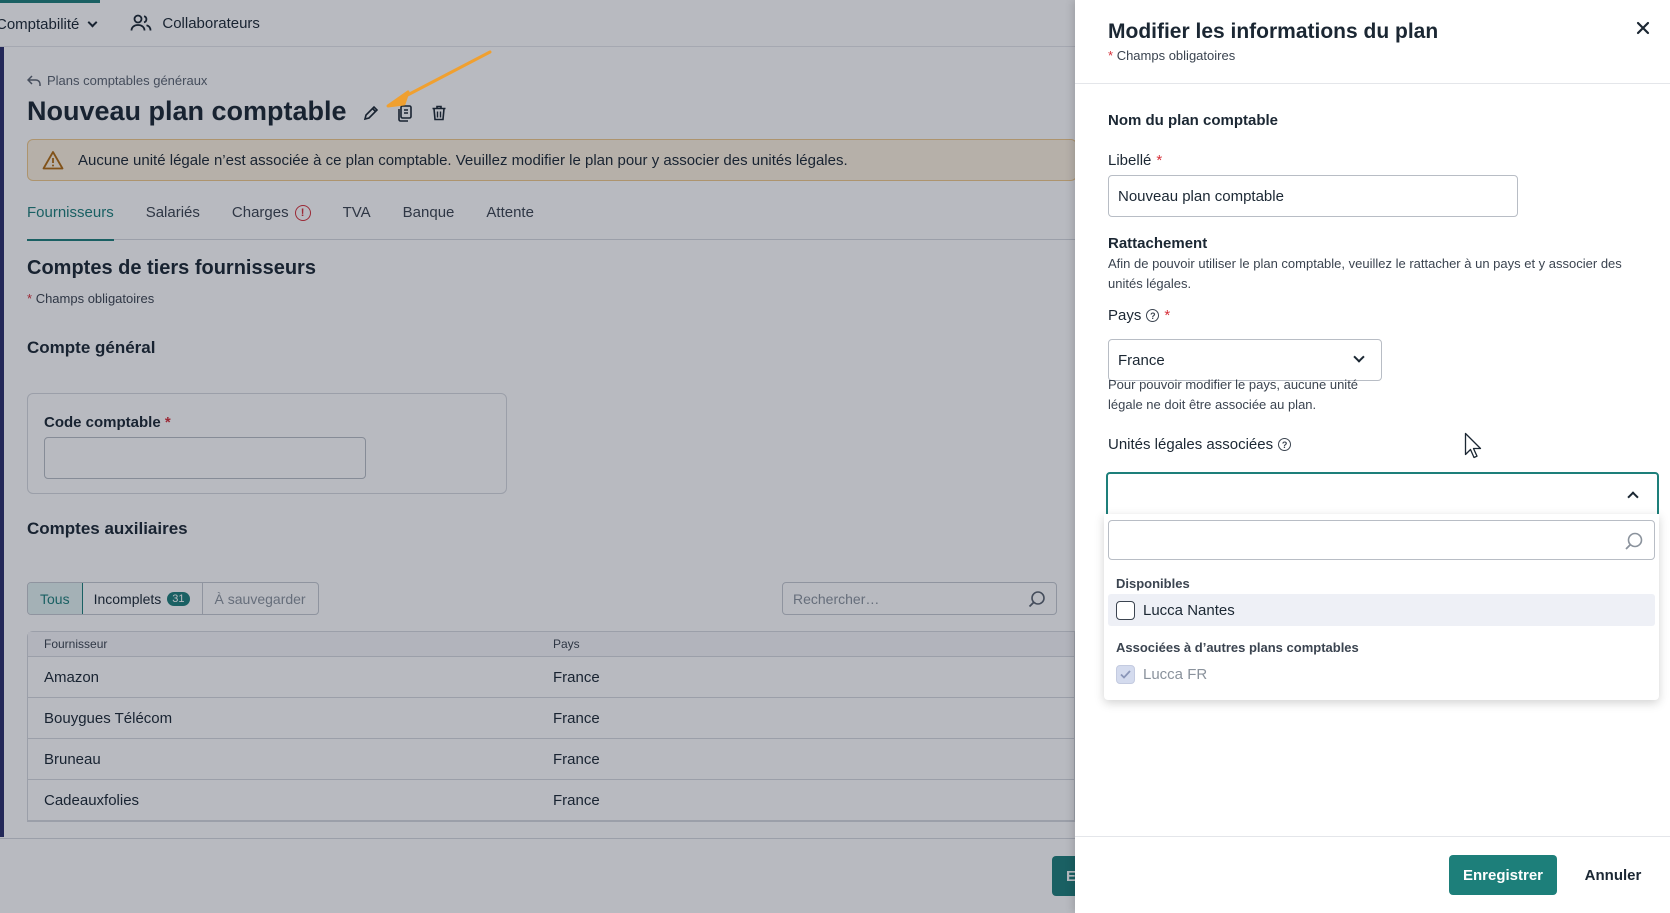 Image resolution: width=1670 pixels, height=913 pixels. What do you see at coordinates (1125, 315) in the screenshot?
I see `country-label-text: Pays` at bounding box center [1125, 315].